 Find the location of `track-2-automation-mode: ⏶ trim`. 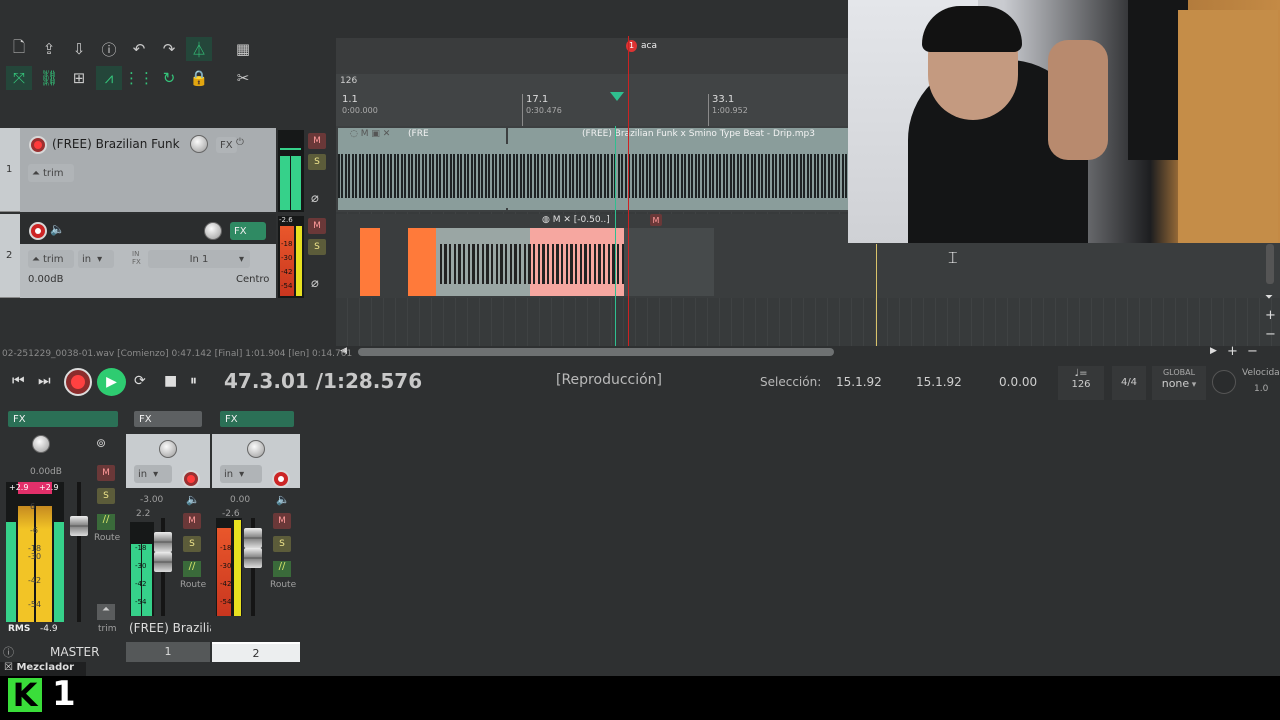

track-2-automation-mode: ⏶ trim is located at coordinates (51, 259).